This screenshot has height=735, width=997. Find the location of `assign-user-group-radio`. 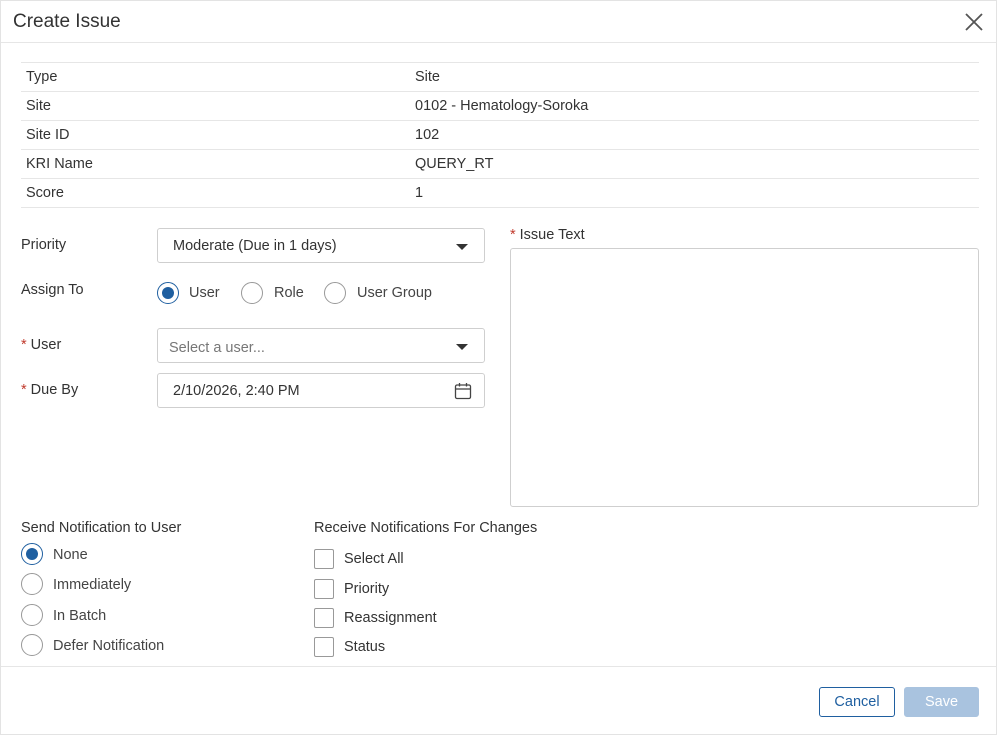

assign-user-group-radio is located at coordinates (335, 293).